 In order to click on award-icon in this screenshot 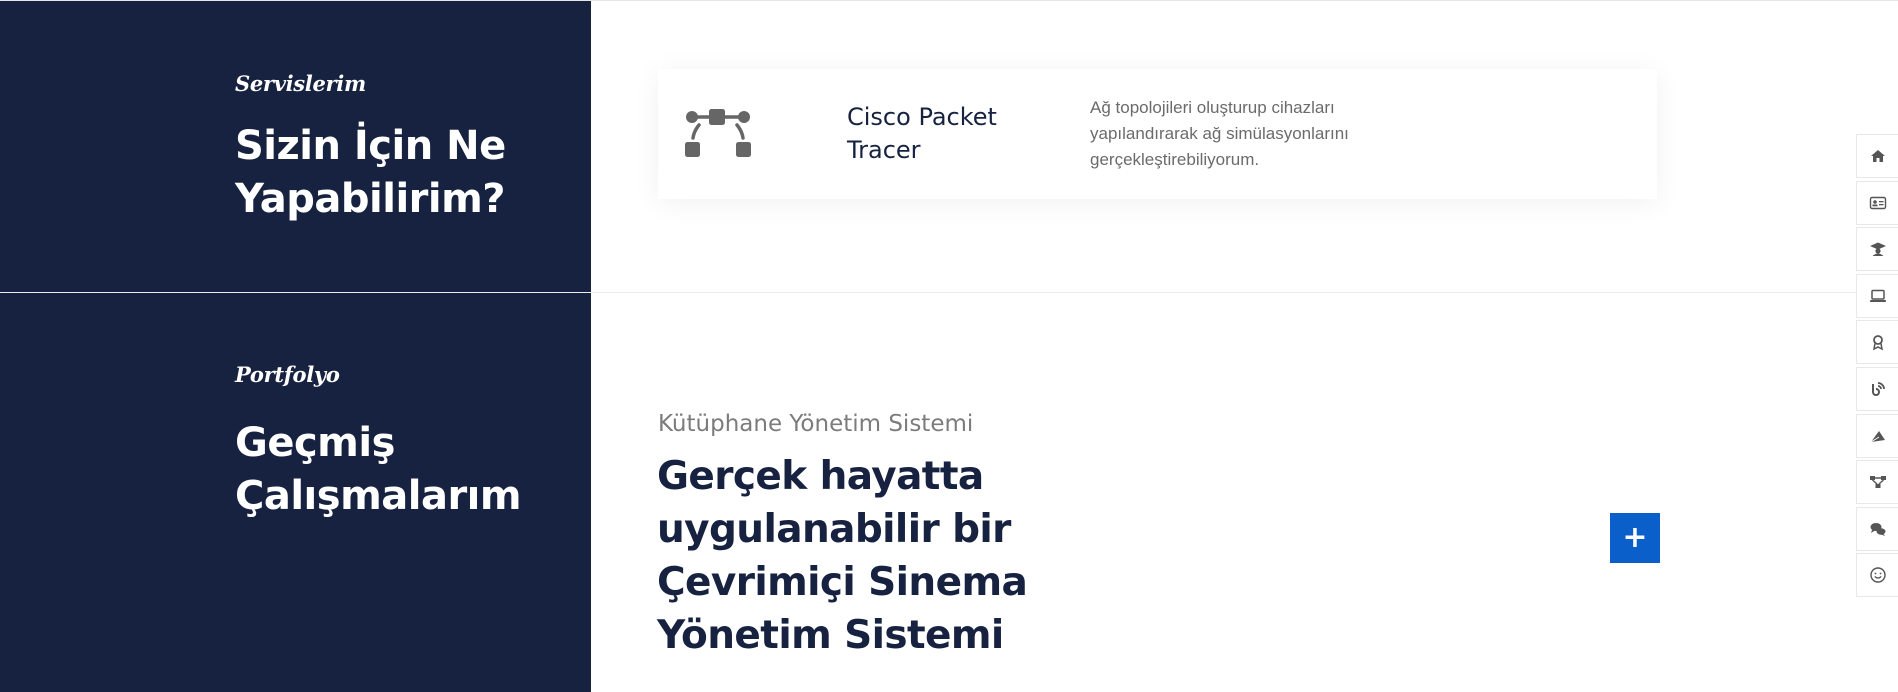, I will do `click(1877, 343)`.